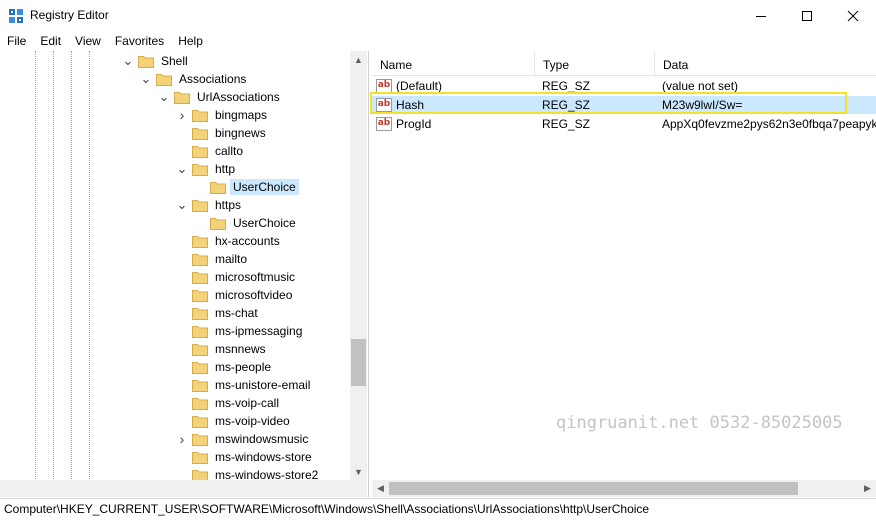 The width and height of the screenshot is (876, 520). Describe the element at coordinates (240, 331) in the screenshot. I see `tree-item: ms-ipmessaging` at that location.